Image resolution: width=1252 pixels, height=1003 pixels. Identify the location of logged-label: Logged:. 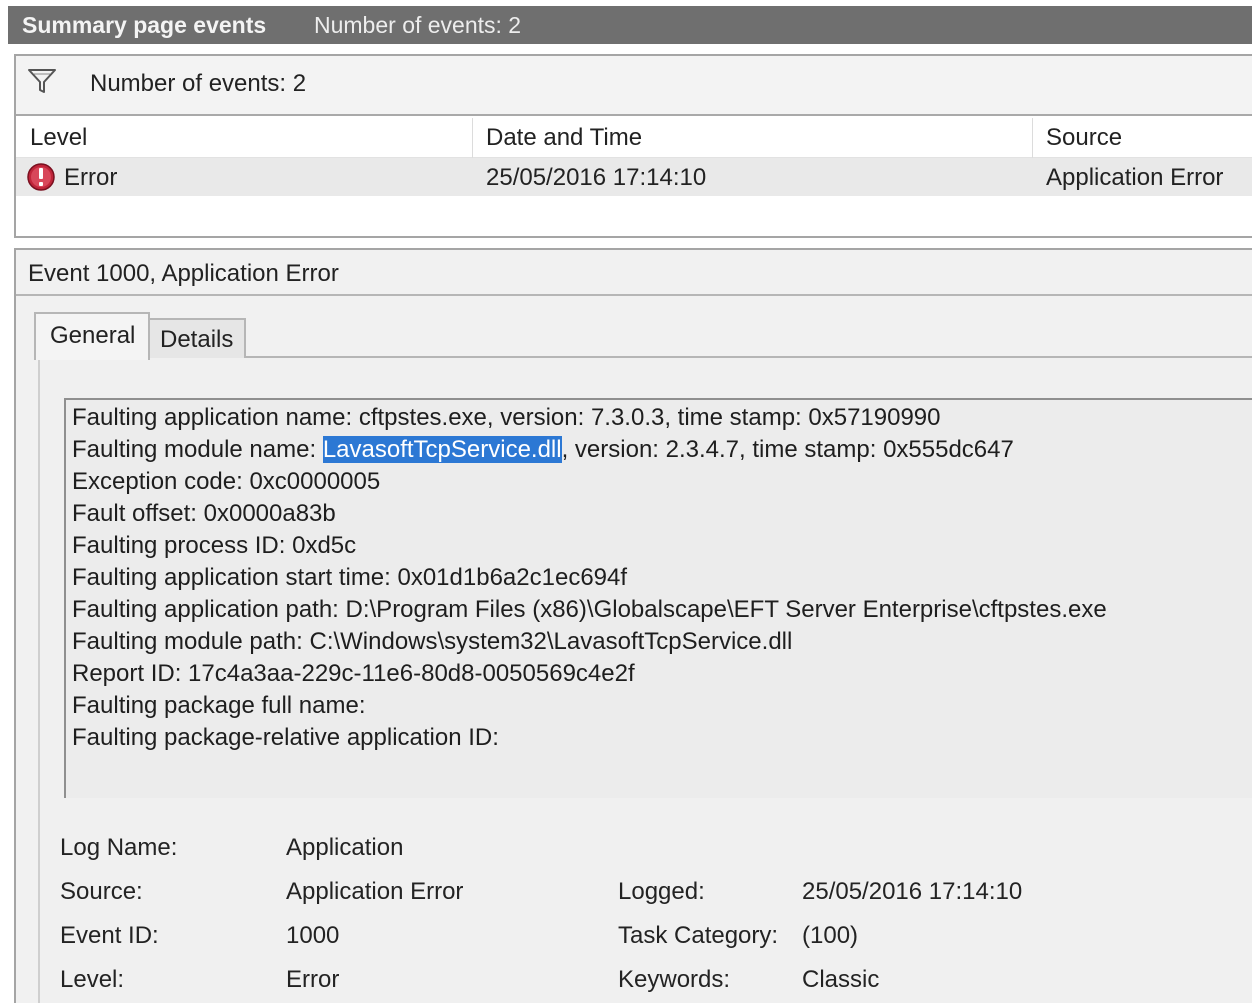
(661, 891).